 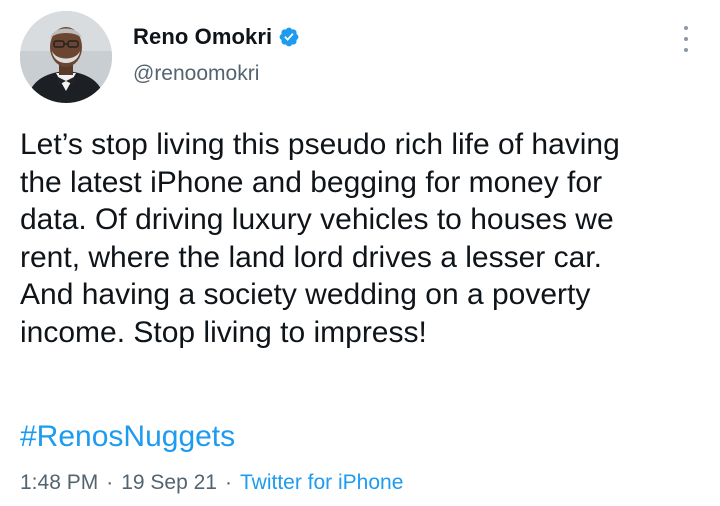 What do you see at coordinates (59, 483) in the screenshot?
I see `tweet-time: 1:48 PM` at bounding box center [59, 483].